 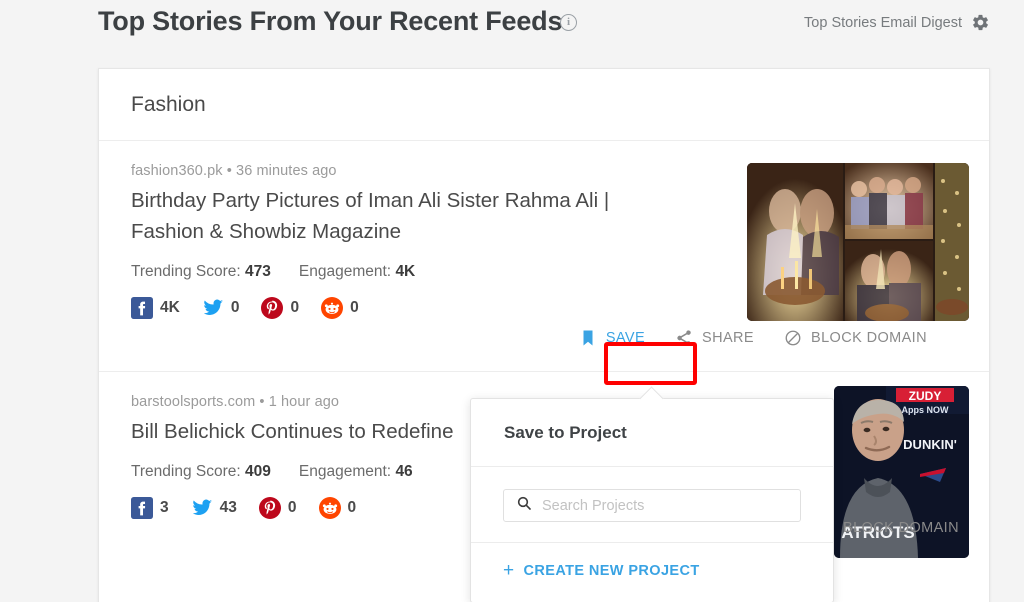 I want to click on trending-score: Trending Score: 473, so click(x=201, y=272).